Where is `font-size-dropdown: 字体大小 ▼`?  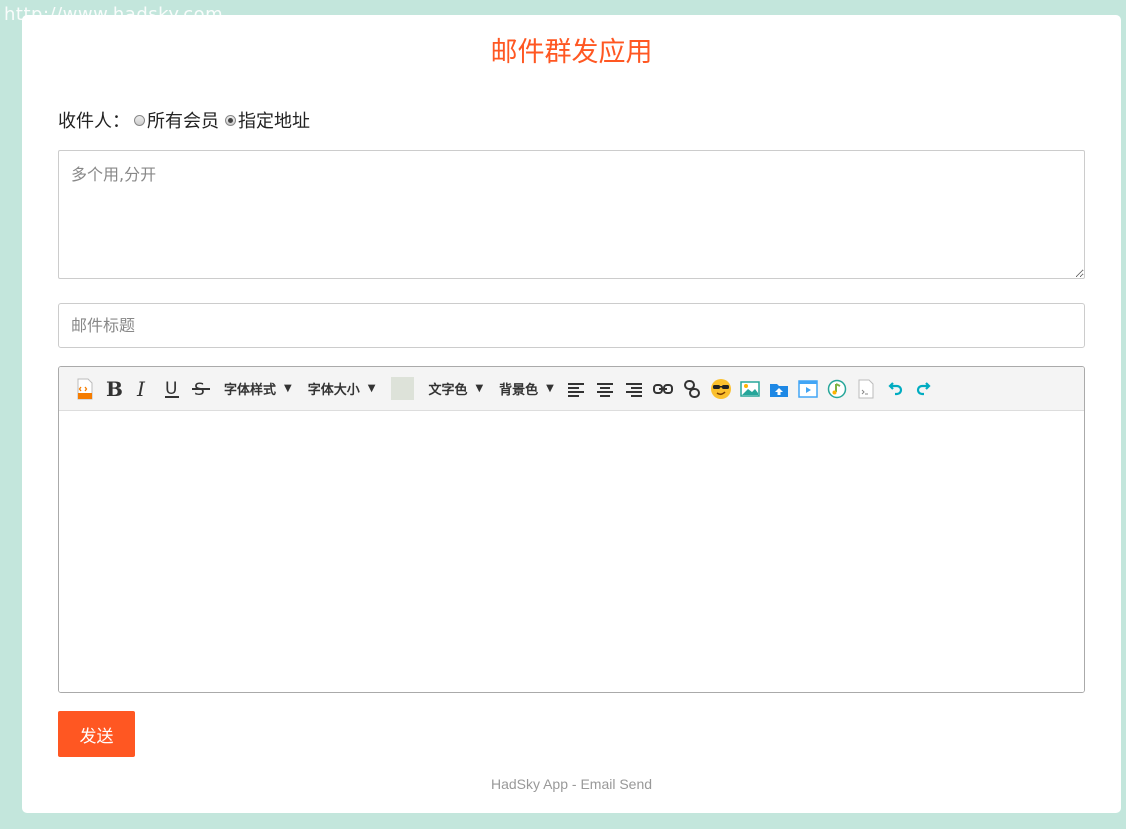 font-size-dropdown: 字体大小 ▼ is located at coordinates (342, 388).